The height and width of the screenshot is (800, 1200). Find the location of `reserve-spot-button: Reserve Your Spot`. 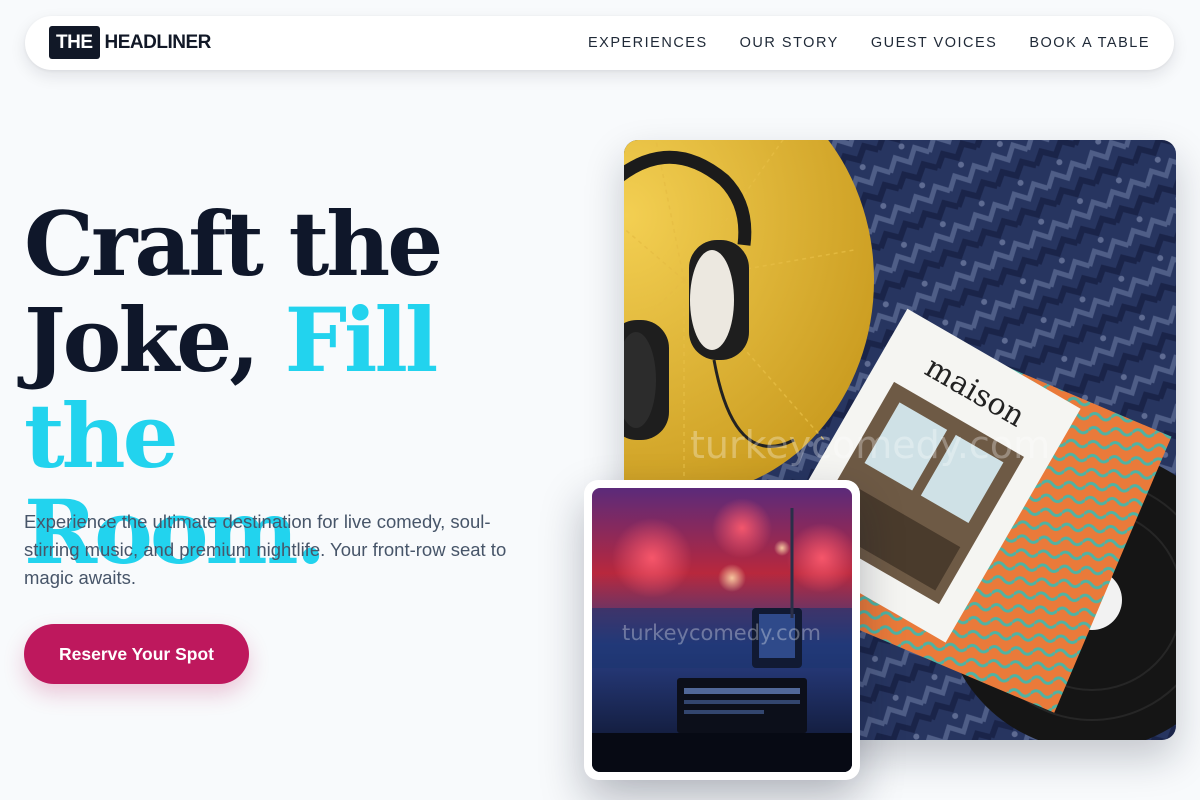

reserve-spot-button: Reserve Your Spot is located at coordinates (136, 654).